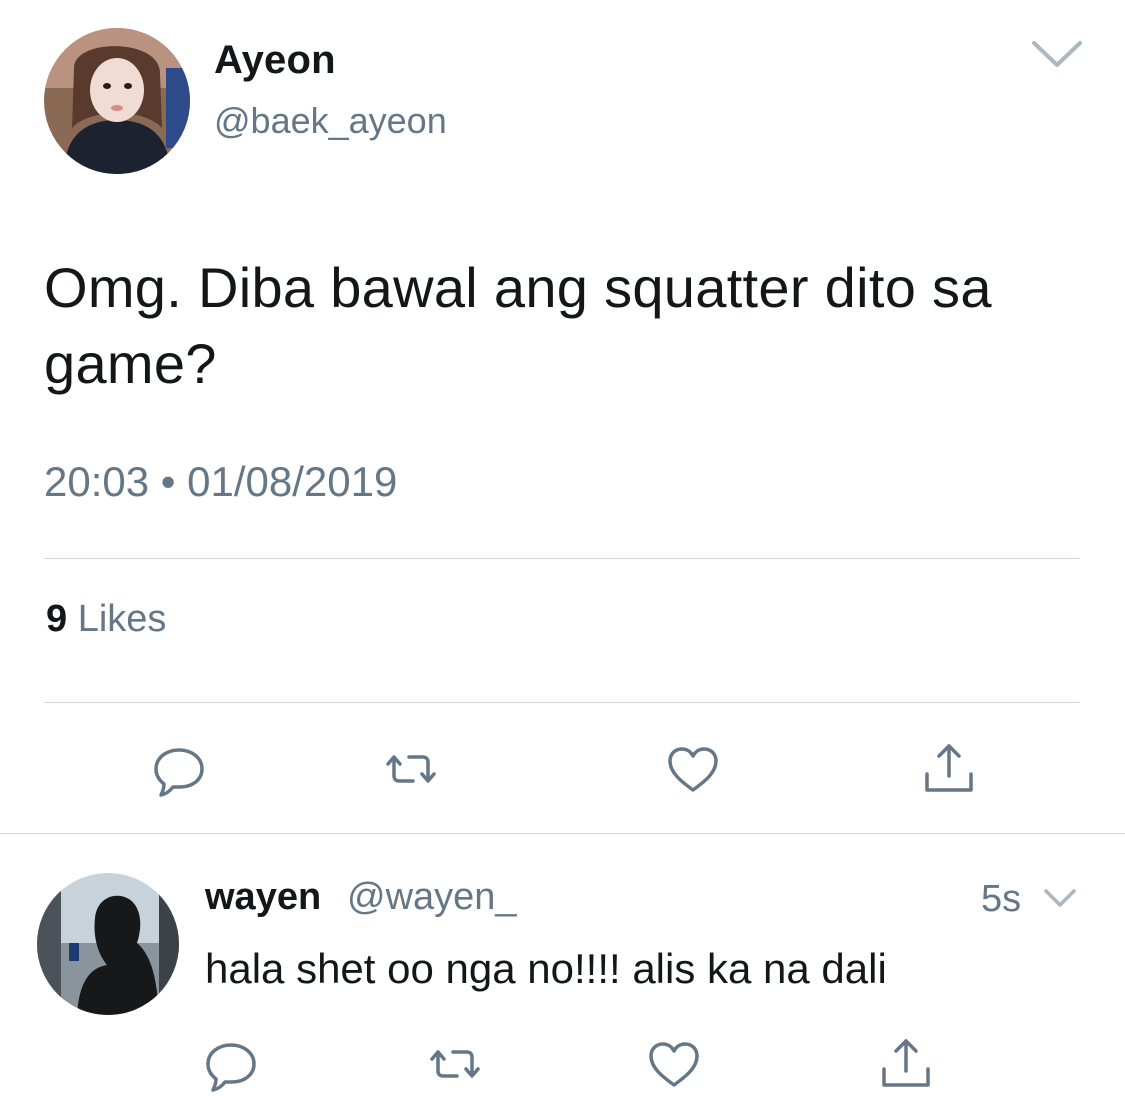  I want to click on author-avatar, so click(117, 101).